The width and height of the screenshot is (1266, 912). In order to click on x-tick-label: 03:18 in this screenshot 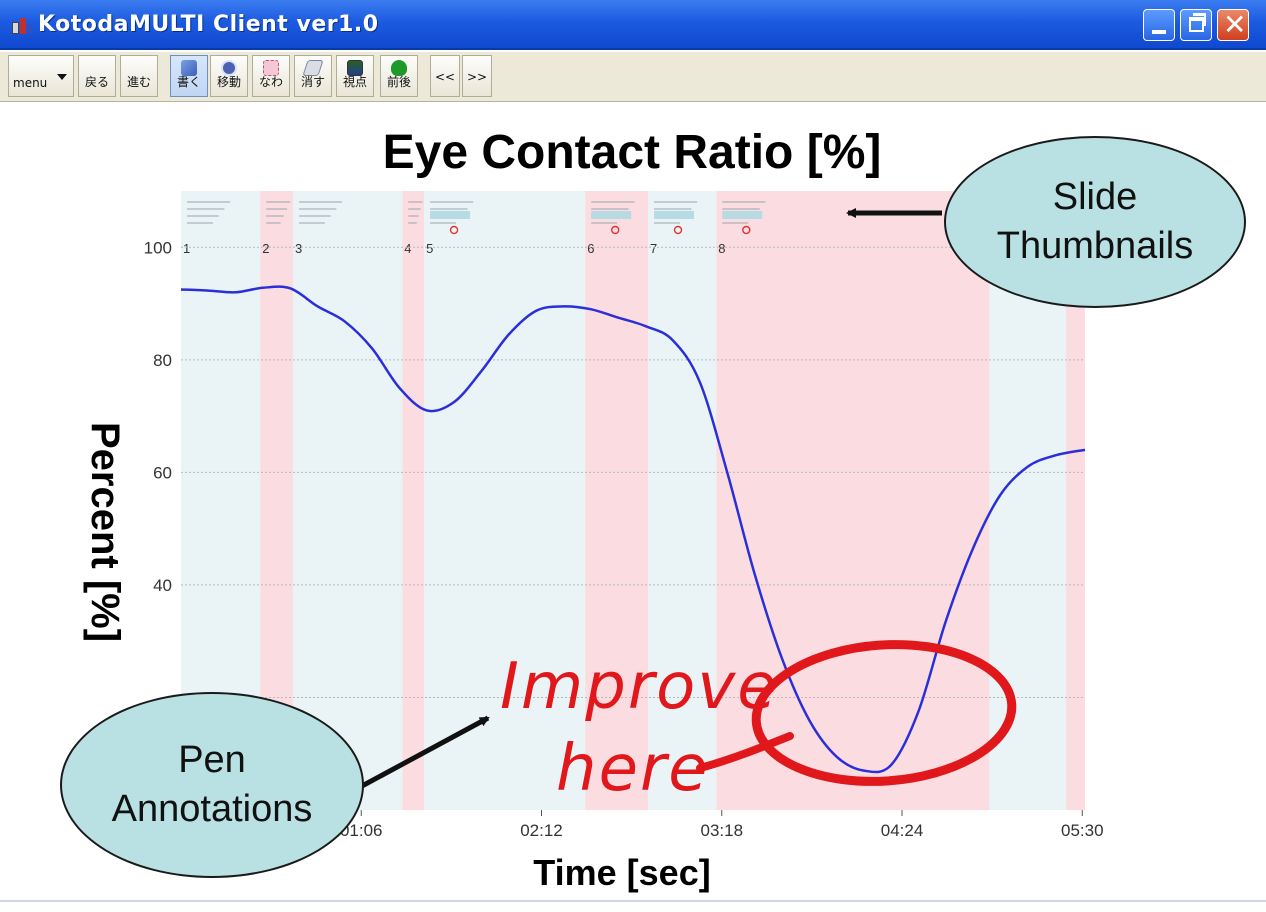, I will do `click(721, 830)`.